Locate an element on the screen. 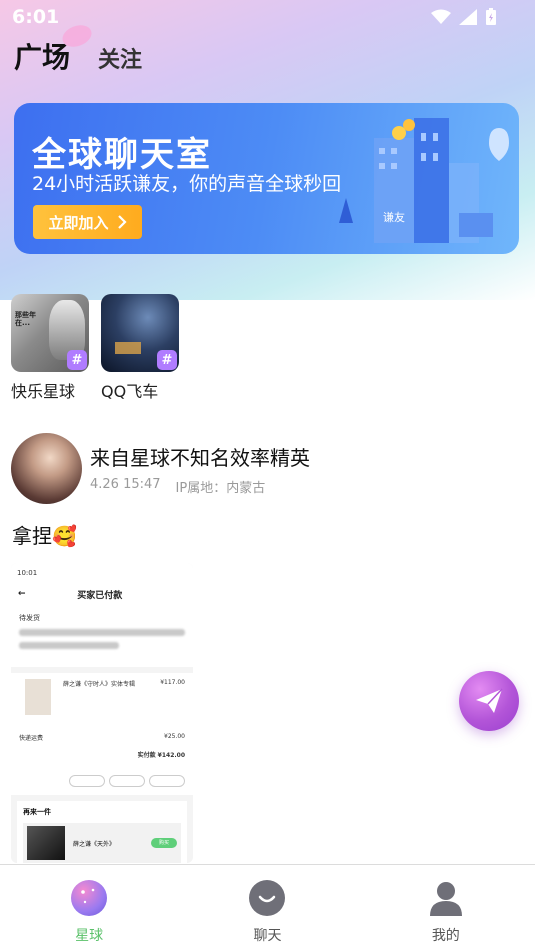 The height and width of the screenshot is (951, 535). image-action-buttons is located at coordinates (102, 785).